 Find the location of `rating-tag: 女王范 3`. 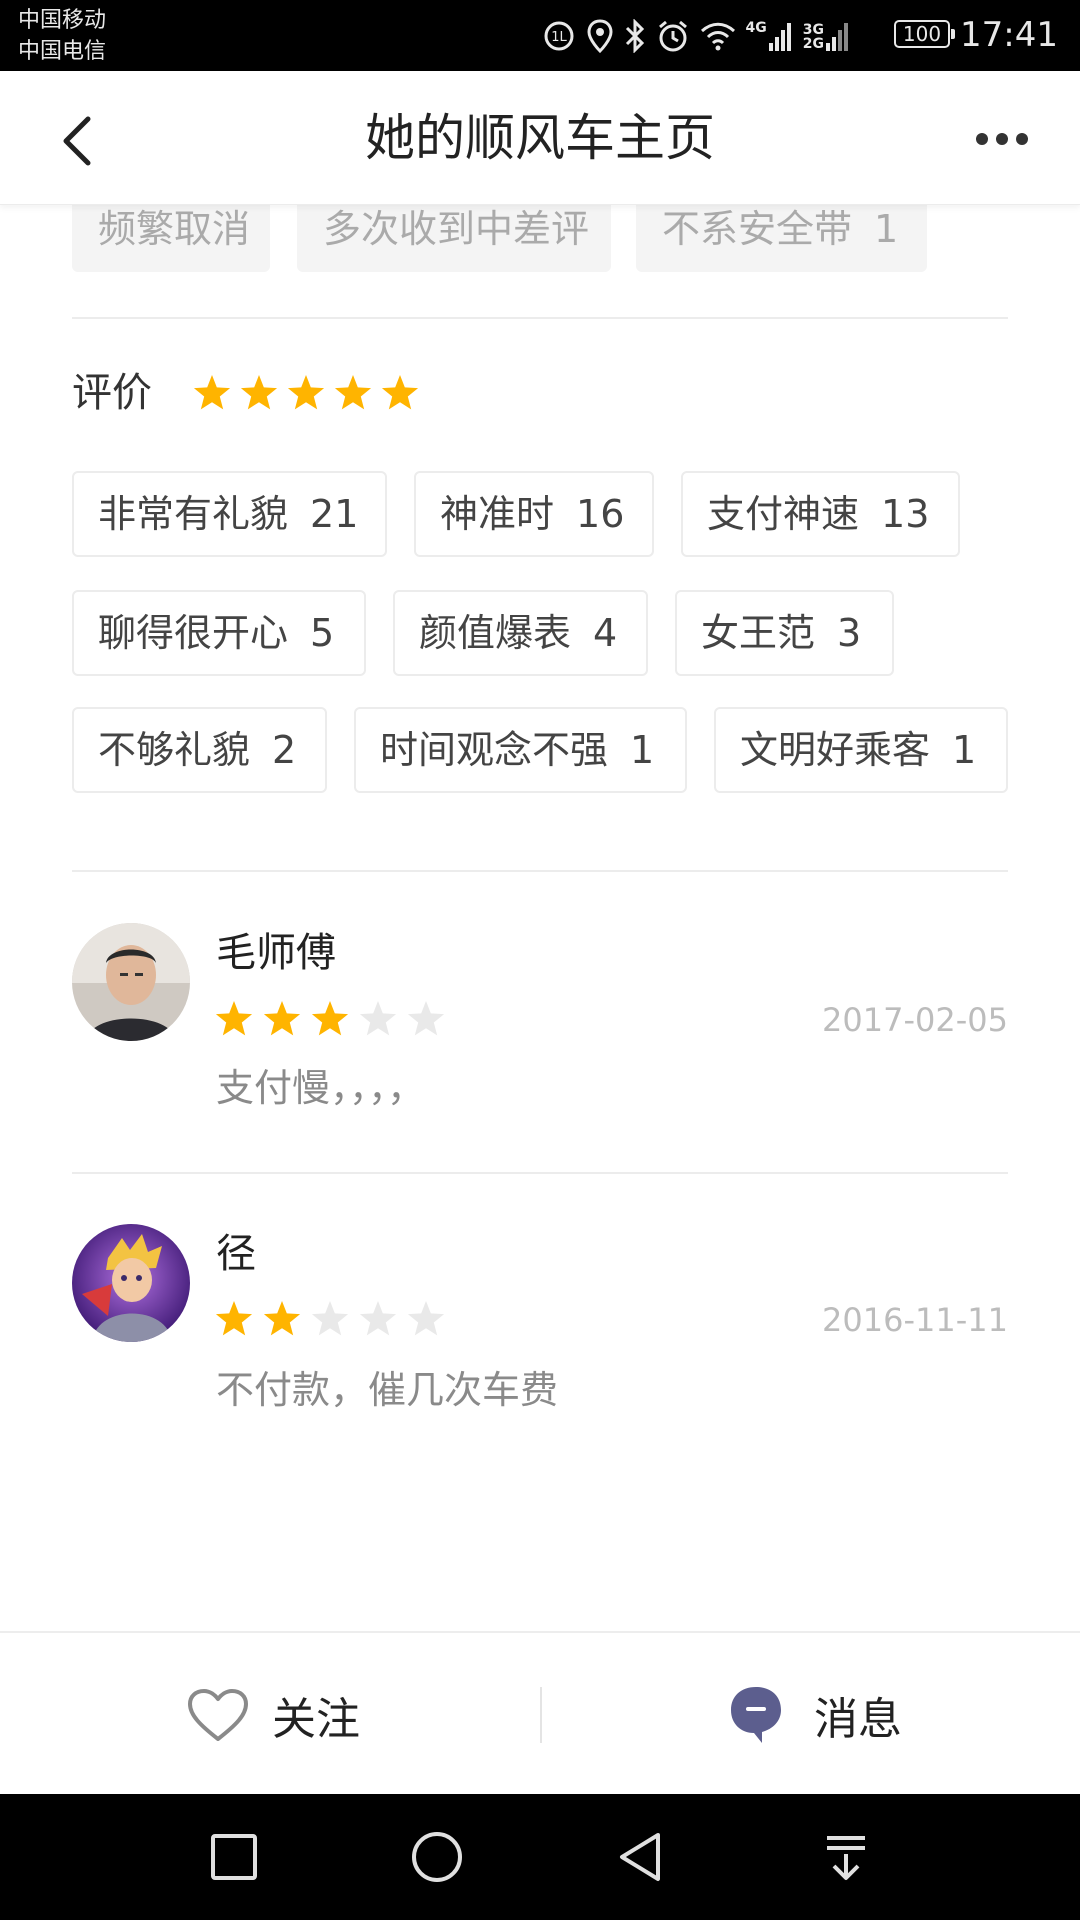

rating-tag: 女王范 3 is located at coordinates (784, 633).